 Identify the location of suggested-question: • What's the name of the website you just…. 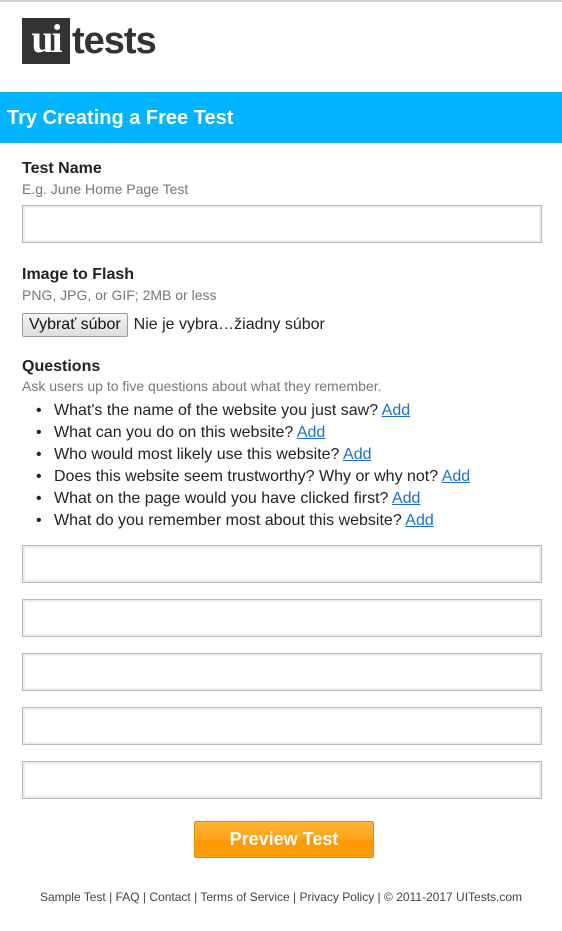
(282, 412).